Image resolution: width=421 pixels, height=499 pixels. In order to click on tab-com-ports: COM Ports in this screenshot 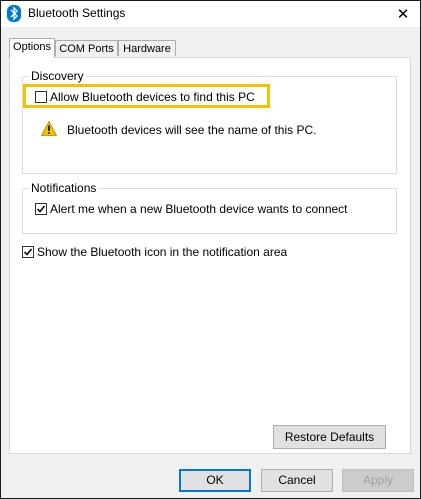, I will do `click(86, 48)`.